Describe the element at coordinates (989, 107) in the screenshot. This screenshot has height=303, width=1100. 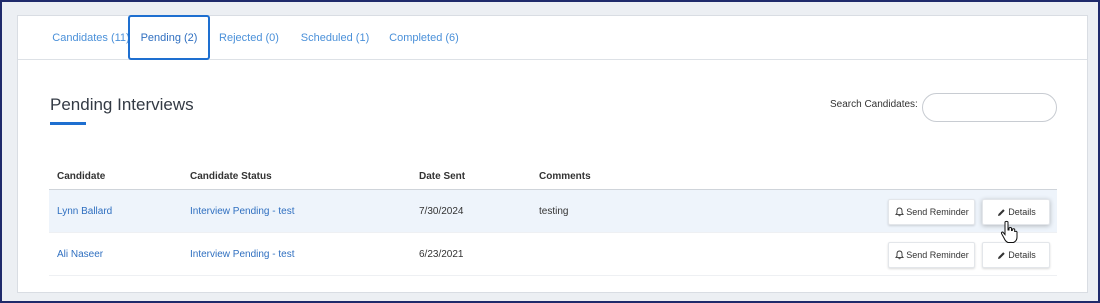
I see `search-input` at that location.